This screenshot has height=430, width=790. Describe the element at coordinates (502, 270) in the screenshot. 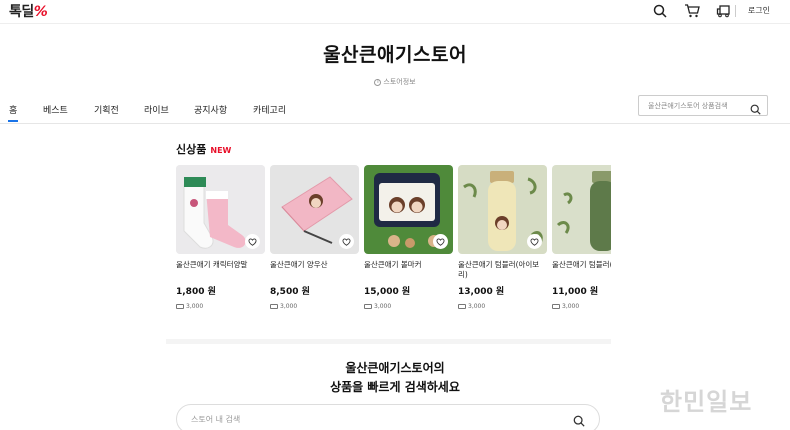

I see `product-name: 울산큰애기 텀블러(아이보리)` at that location.